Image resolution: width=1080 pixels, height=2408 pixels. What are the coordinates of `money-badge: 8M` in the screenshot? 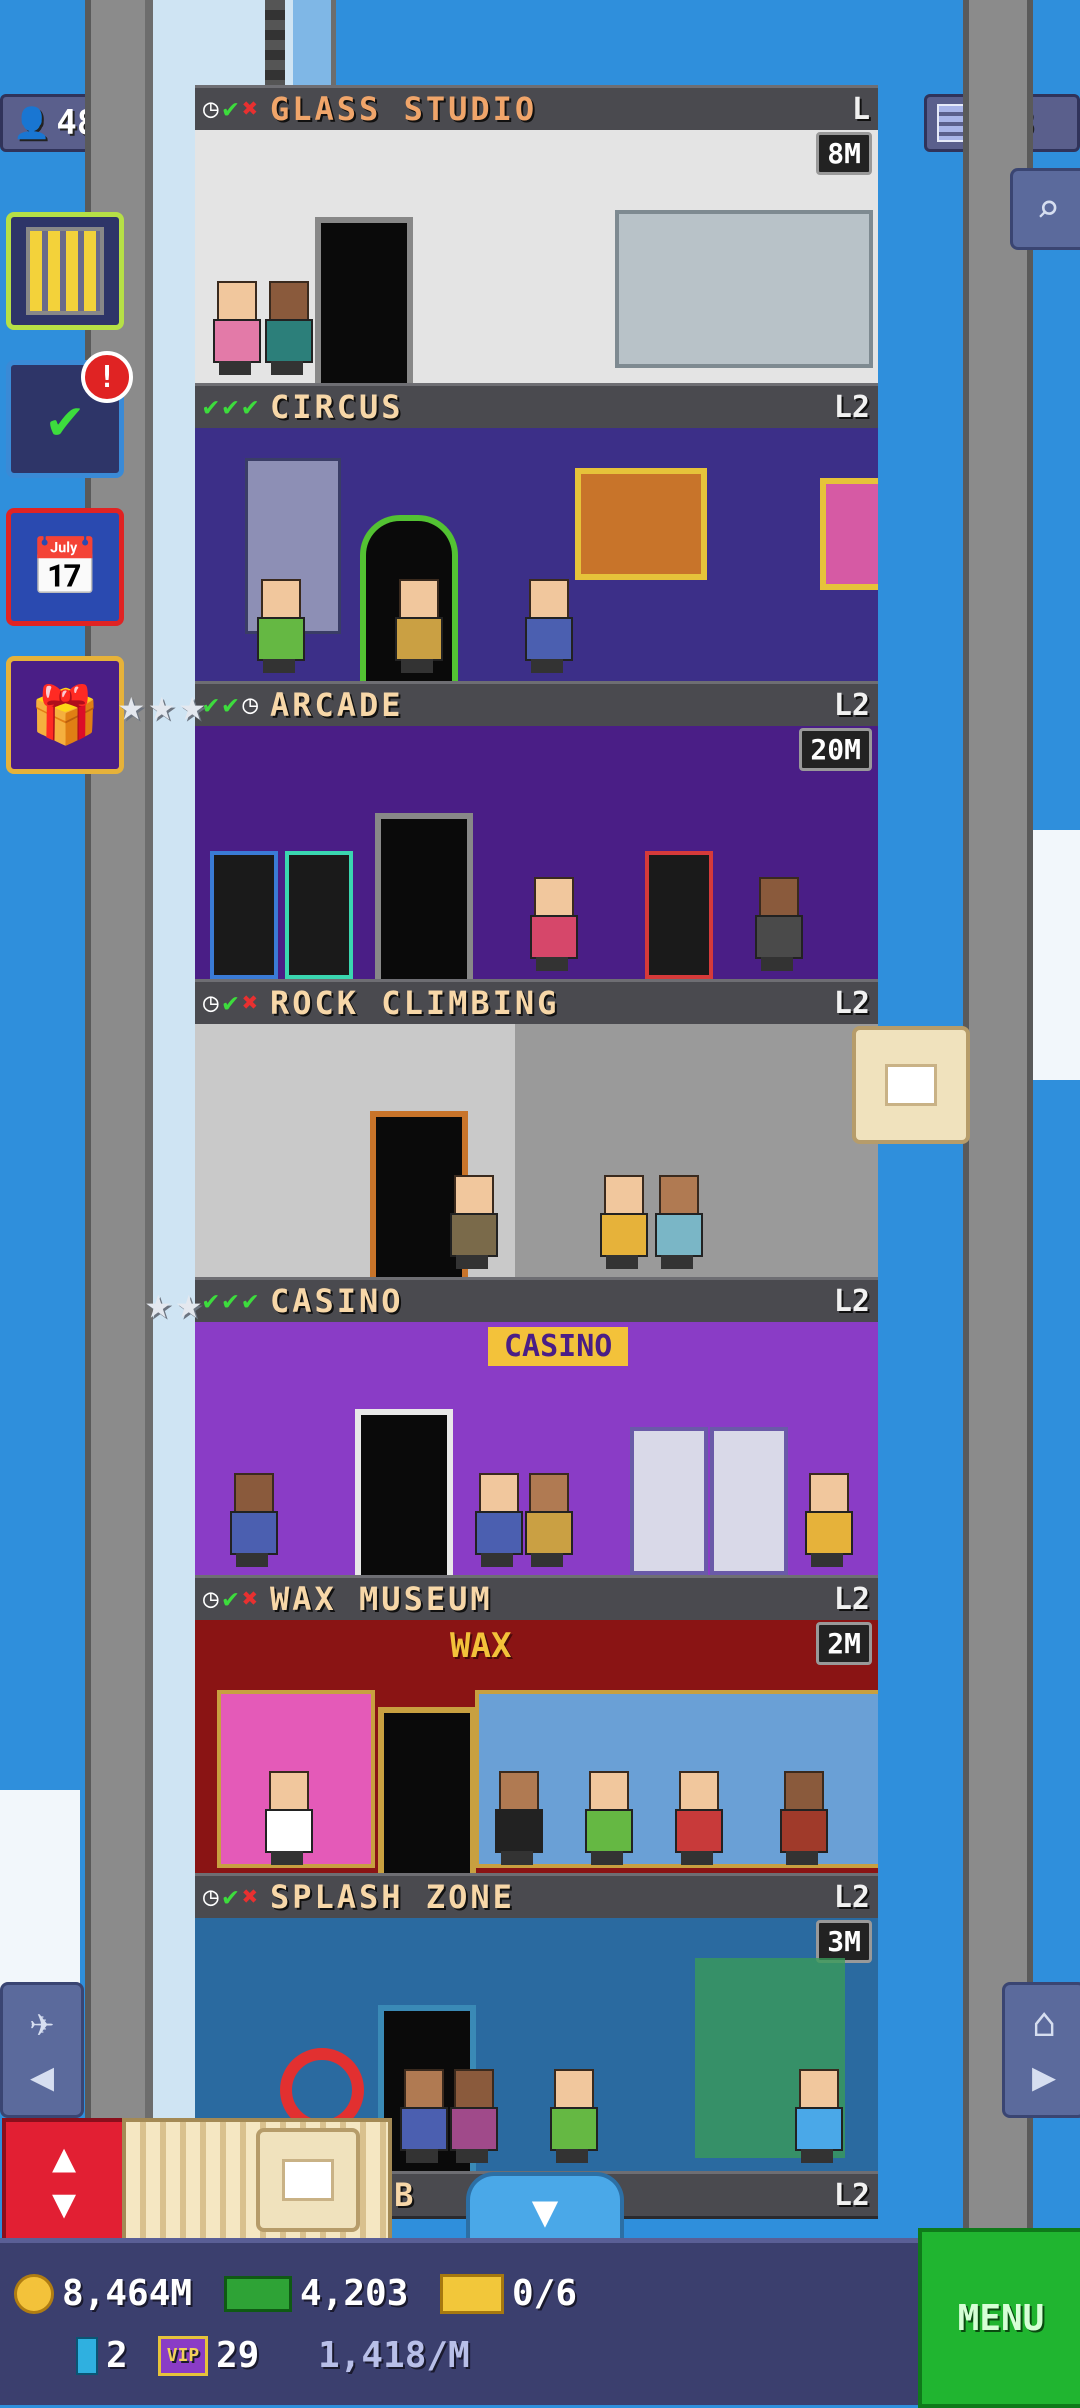 It's located at (844, 153).